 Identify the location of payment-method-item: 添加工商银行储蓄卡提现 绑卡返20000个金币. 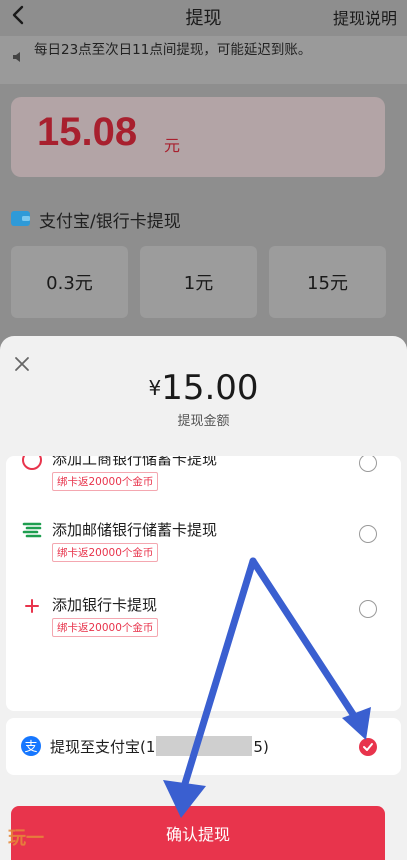
(203, 483).